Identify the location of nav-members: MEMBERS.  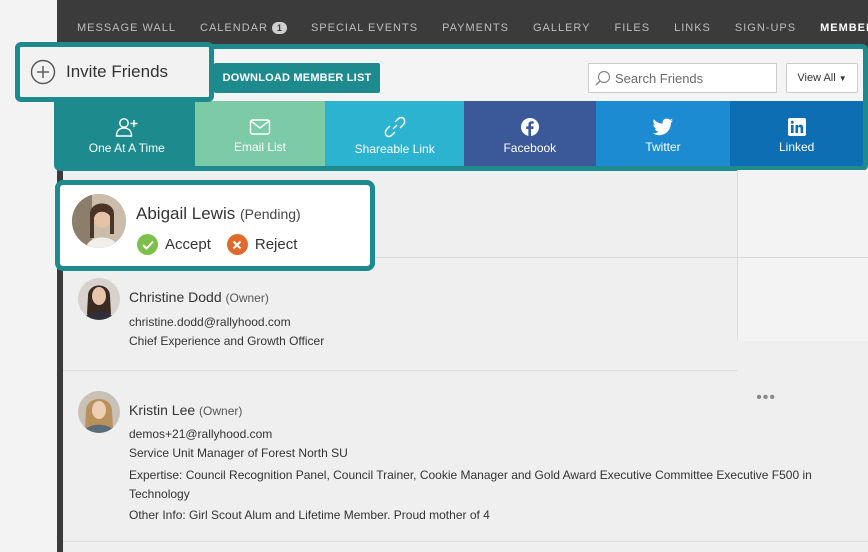
(844, 28).